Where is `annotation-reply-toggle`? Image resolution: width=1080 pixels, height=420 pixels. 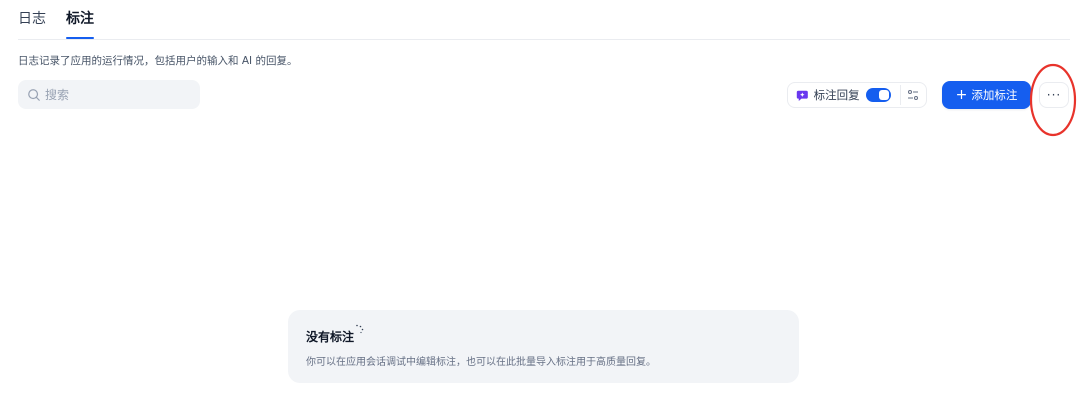 annotation-reply-toggle is located at coordinates (878, 95).